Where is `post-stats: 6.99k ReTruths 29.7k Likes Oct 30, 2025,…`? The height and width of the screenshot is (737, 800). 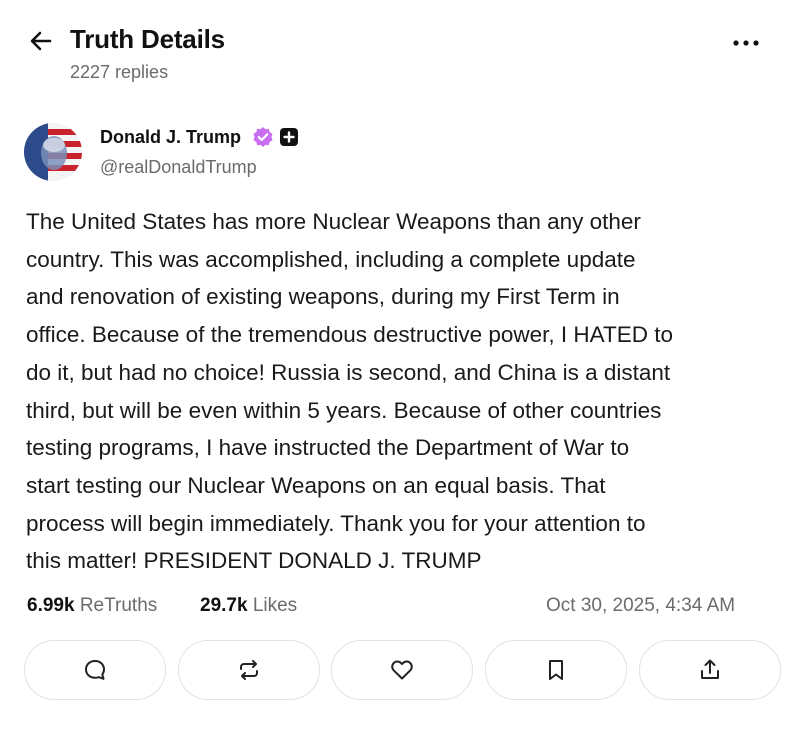 post-stats: 6.99k ReTruths 29.7k Likes Oct 30, 2025,… is located at coordinates (400, 607).